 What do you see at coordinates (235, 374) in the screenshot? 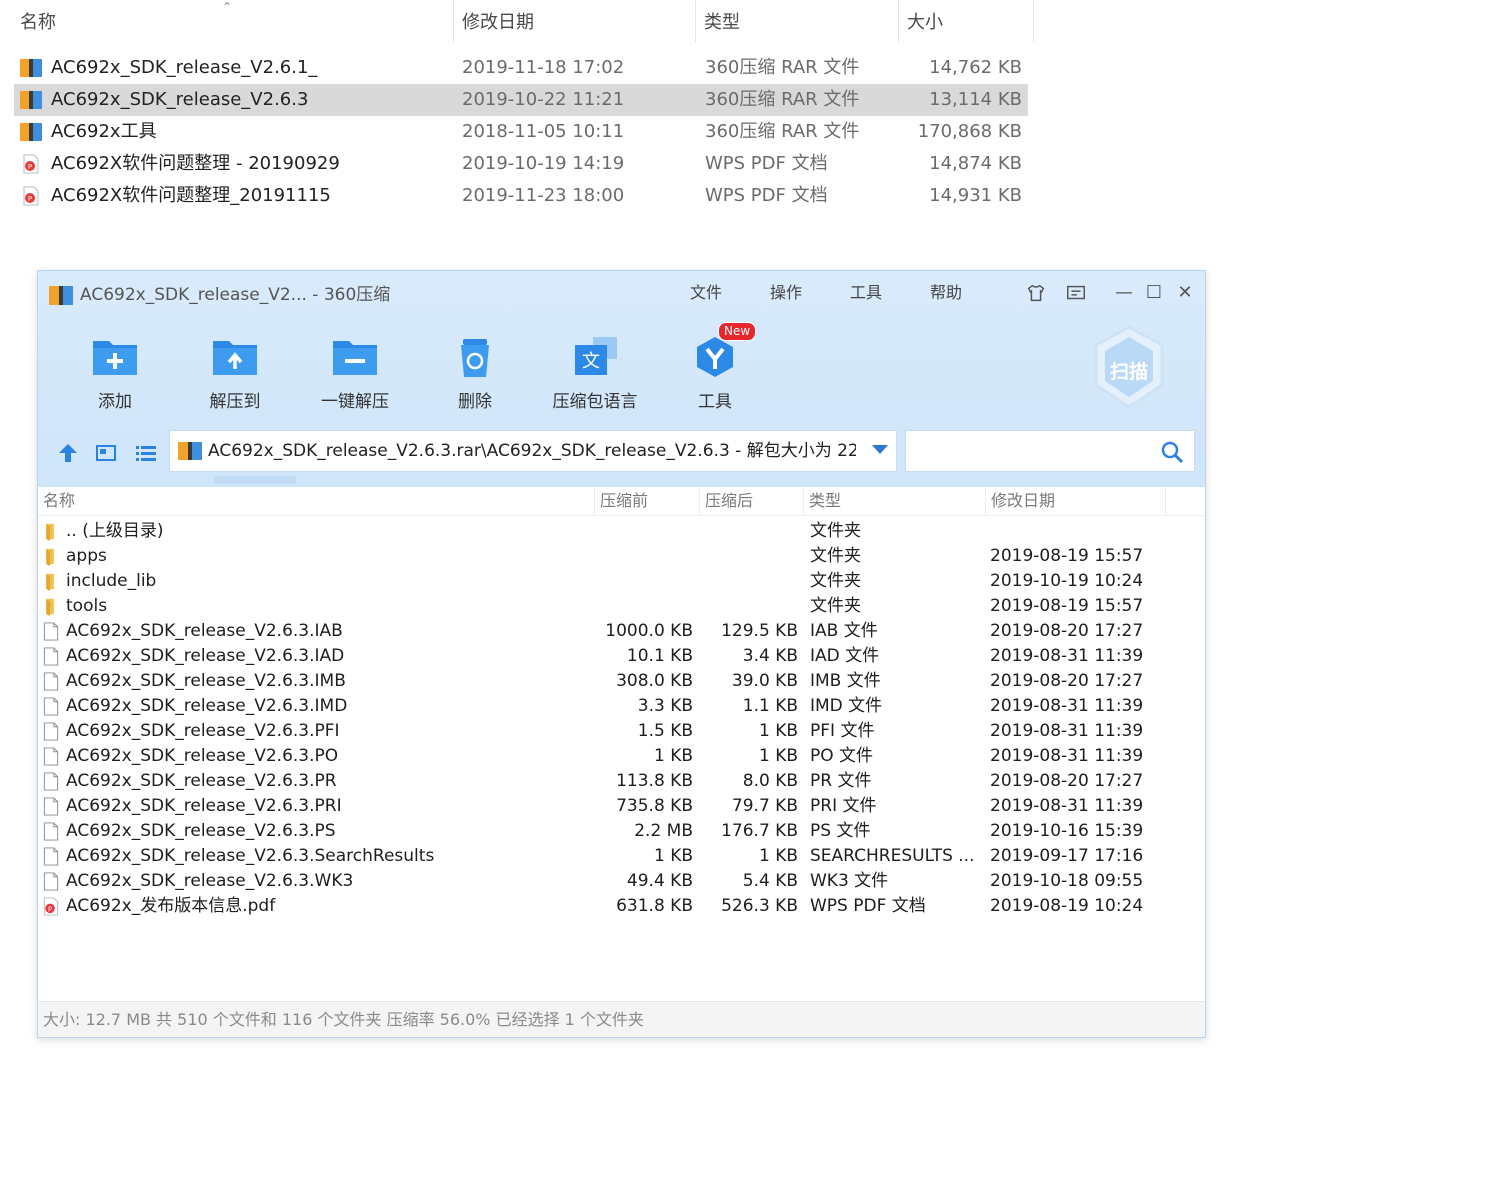
I see `extract-to-button: 解压到` at bounding box center [235, 374].